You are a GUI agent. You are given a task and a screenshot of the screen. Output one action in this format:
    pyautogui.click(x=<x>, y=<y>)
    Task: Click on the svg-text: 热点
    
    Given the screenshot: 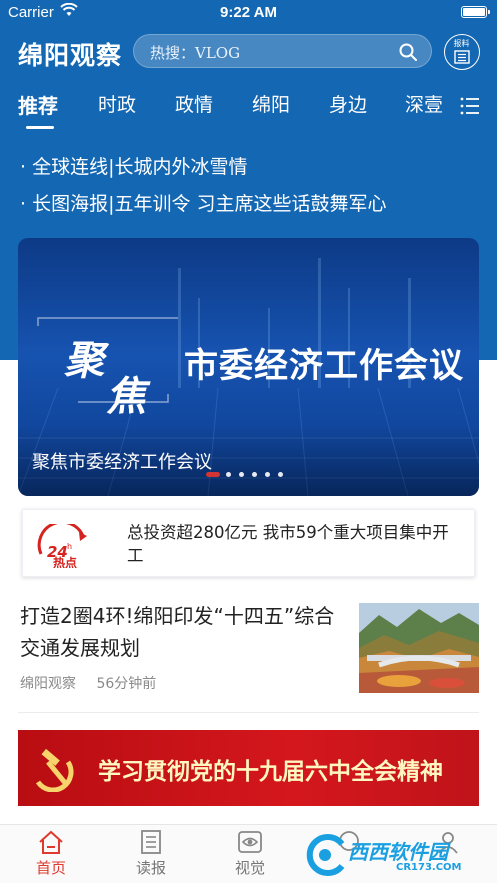 What is the action you would take?
    pyautogui.click(x=65, y=561)
    